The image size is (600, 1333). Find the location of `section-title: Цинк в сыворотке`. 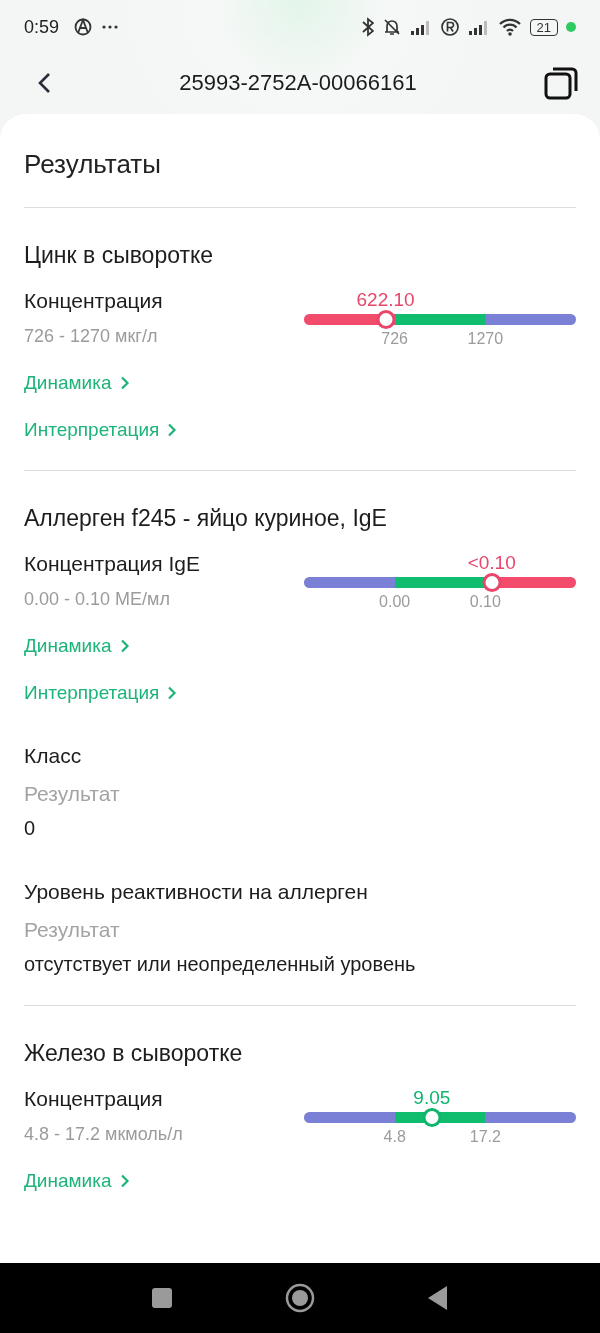

section-title: Цинк в сыворотке is located at coordinates (119, 255).